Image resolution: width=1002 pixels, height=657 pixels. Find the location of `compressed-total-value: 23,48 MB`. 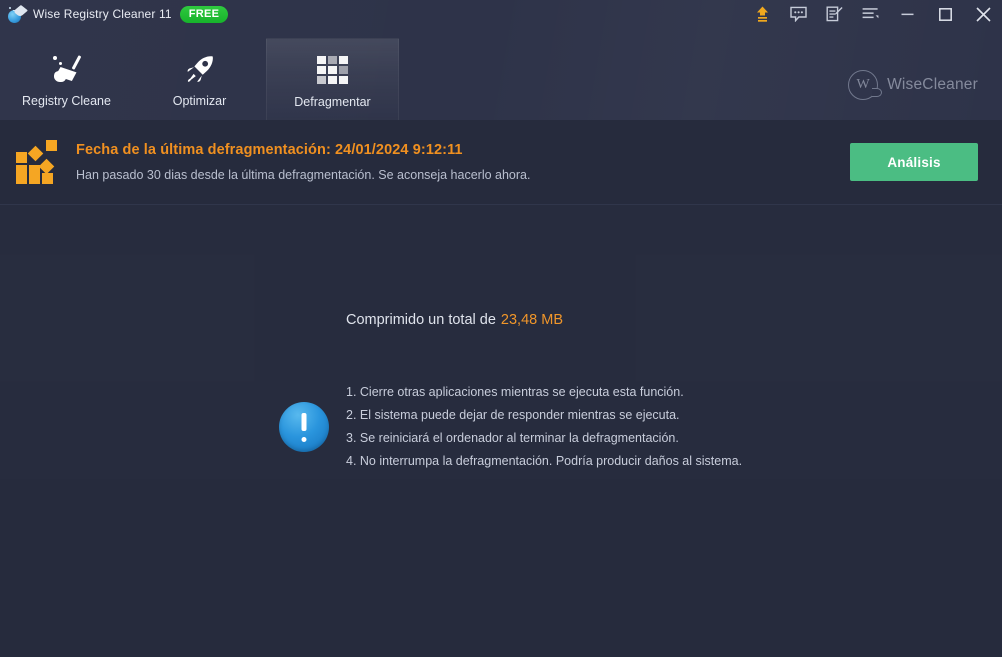

compressed-total-value: 23,48 MB is located at coordinates (531, 320).